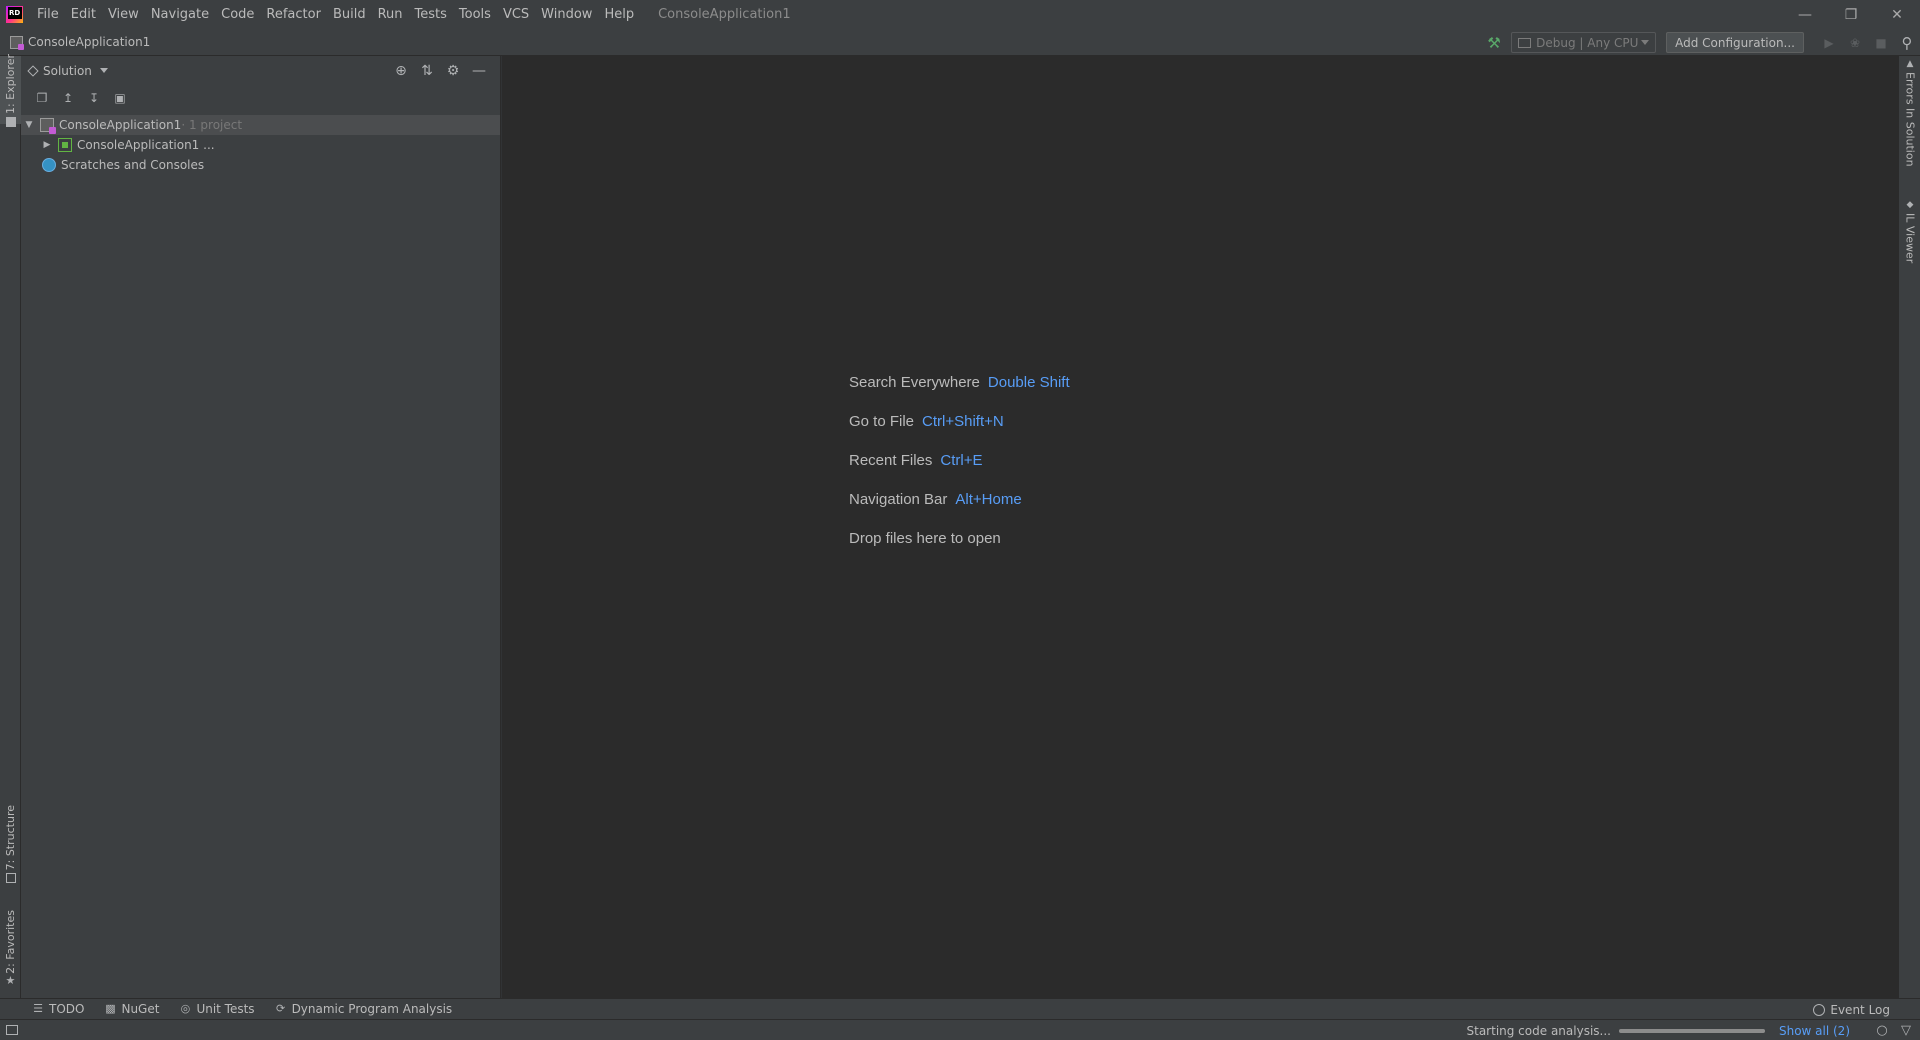  Describe the element at coordinates (988, 499) in the screenshot. I see `hint-shortcut: Alt+Home` at that location.